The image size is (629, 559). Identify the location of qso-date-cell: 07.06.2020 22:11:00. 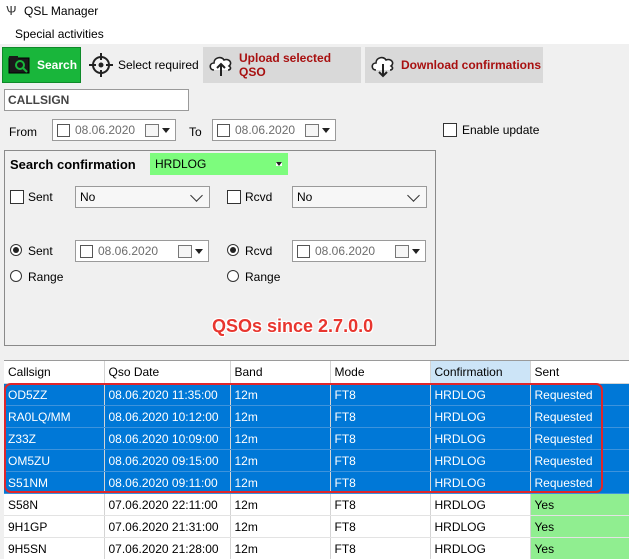
(167, 505).